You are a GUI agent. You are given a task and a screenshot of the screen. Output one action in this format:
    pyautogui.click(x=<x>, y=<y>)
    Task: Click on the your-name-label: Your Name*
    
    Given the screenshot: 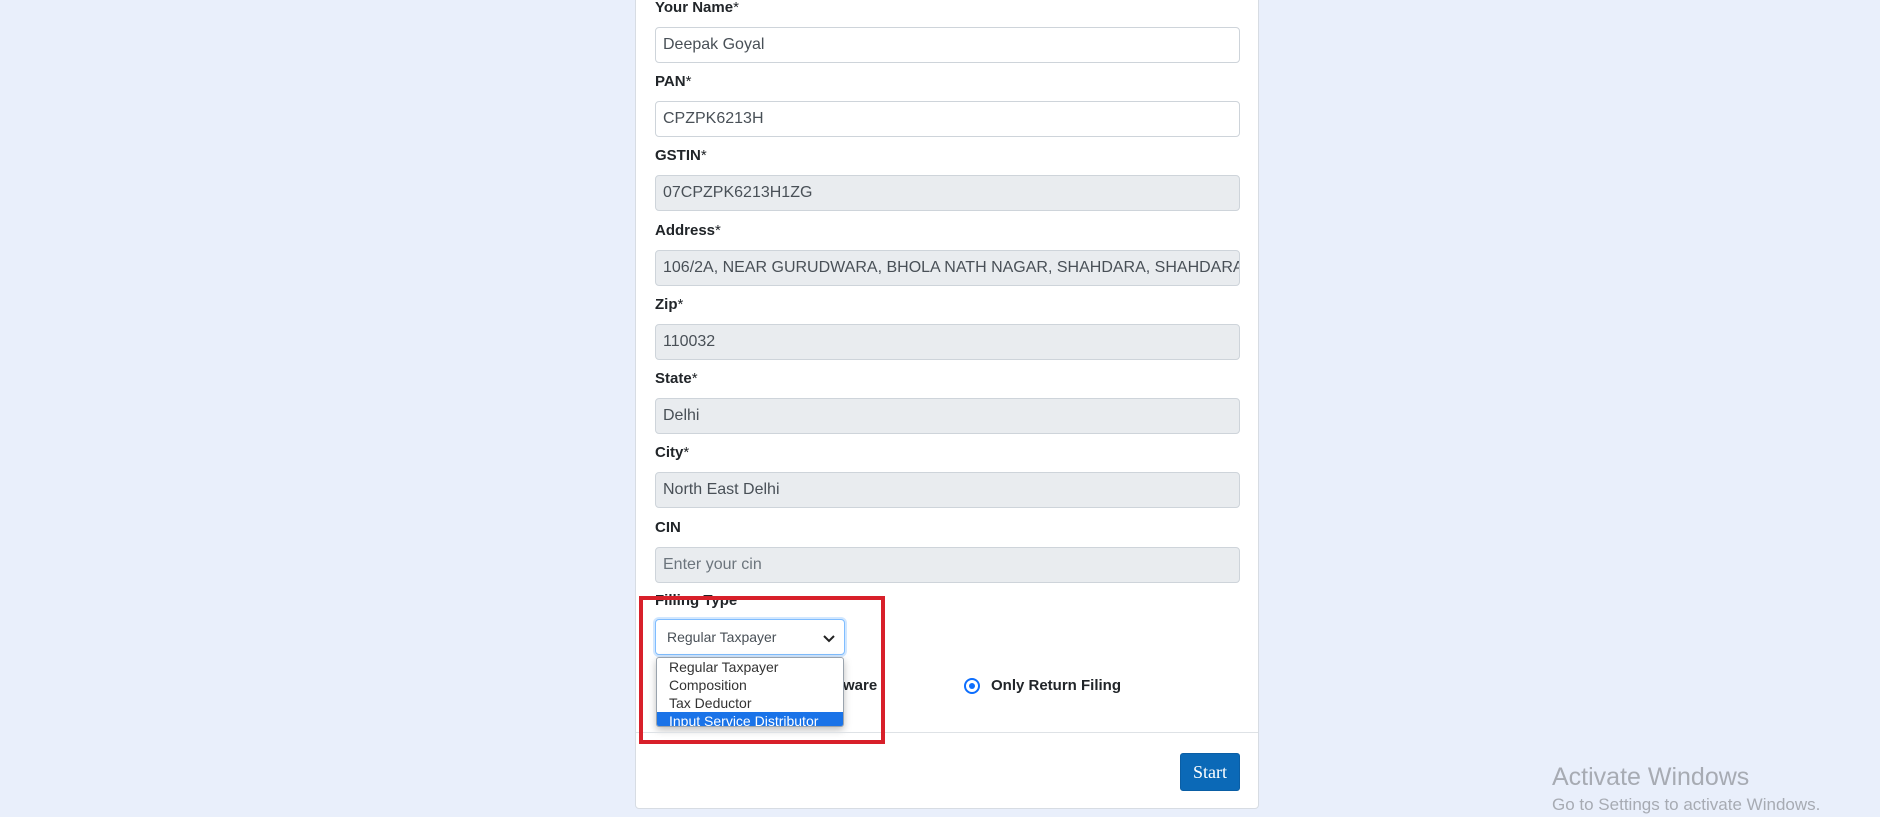 What is the action you would take?
    pyautogui.click(x=697, y=8)
    